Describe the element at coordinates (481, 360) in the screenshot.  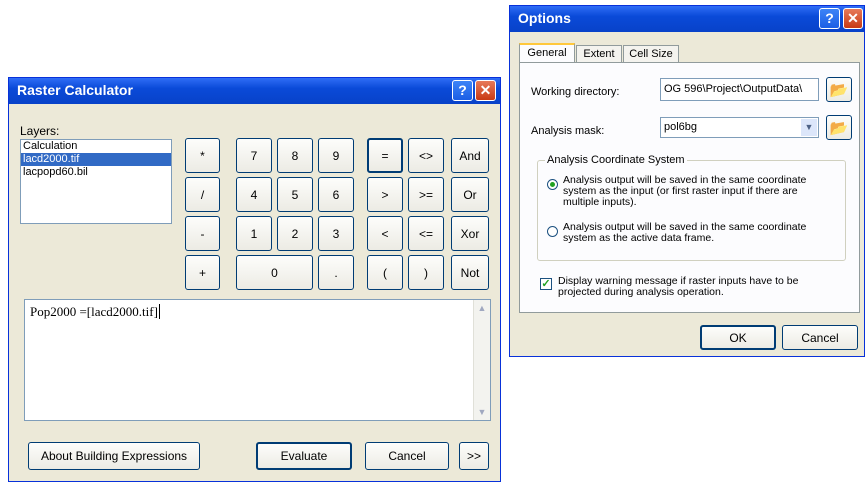
I see `expression-scrollbar: ▲ ▼` at that location.